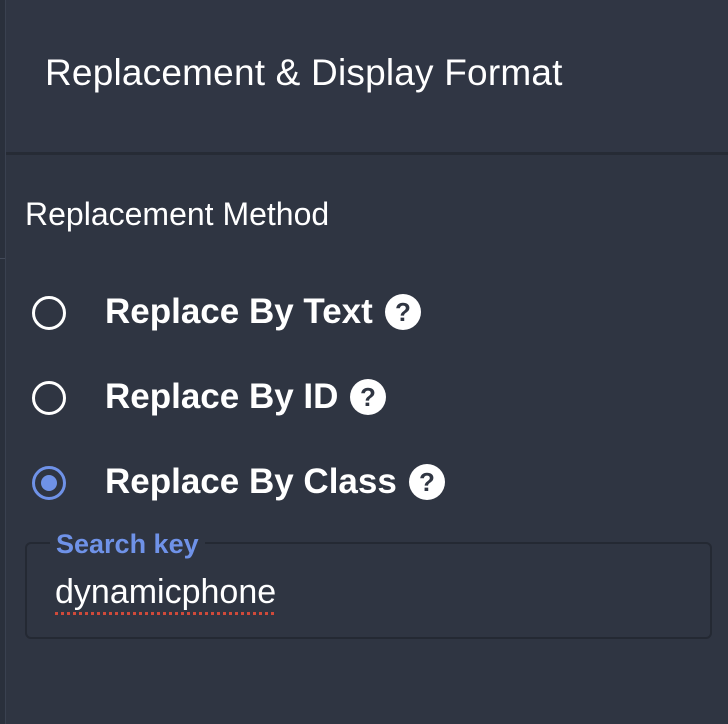 The image size is (728, 724). What do you see at coordinates (165, 592) in the screenshot?
I see `search-key-input: dynamicphone` at bounding box center [165, 592].